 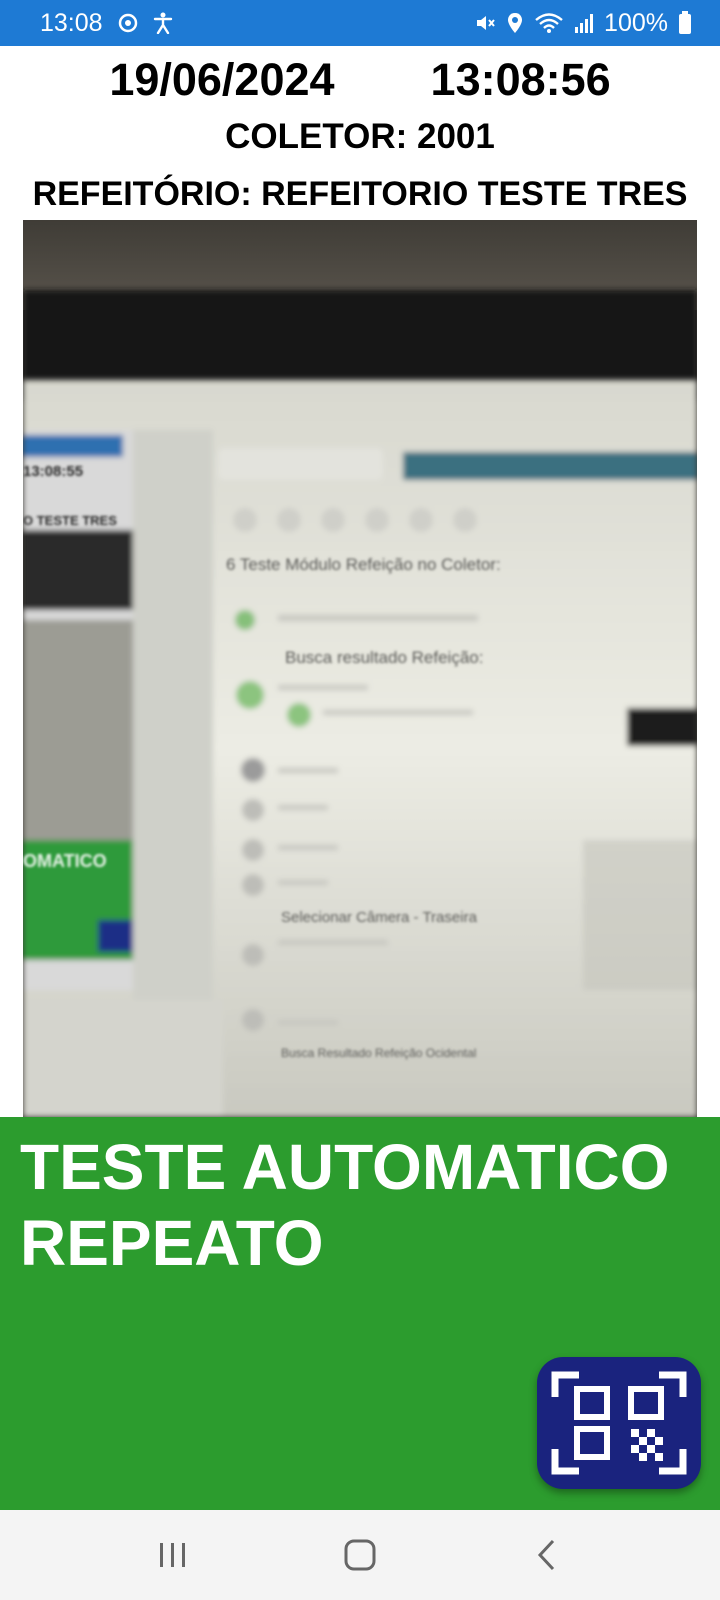 What do you see at coordinates (685, 23) in the screenshot?
I see `battery-icon` at bounding box center [685, 23].